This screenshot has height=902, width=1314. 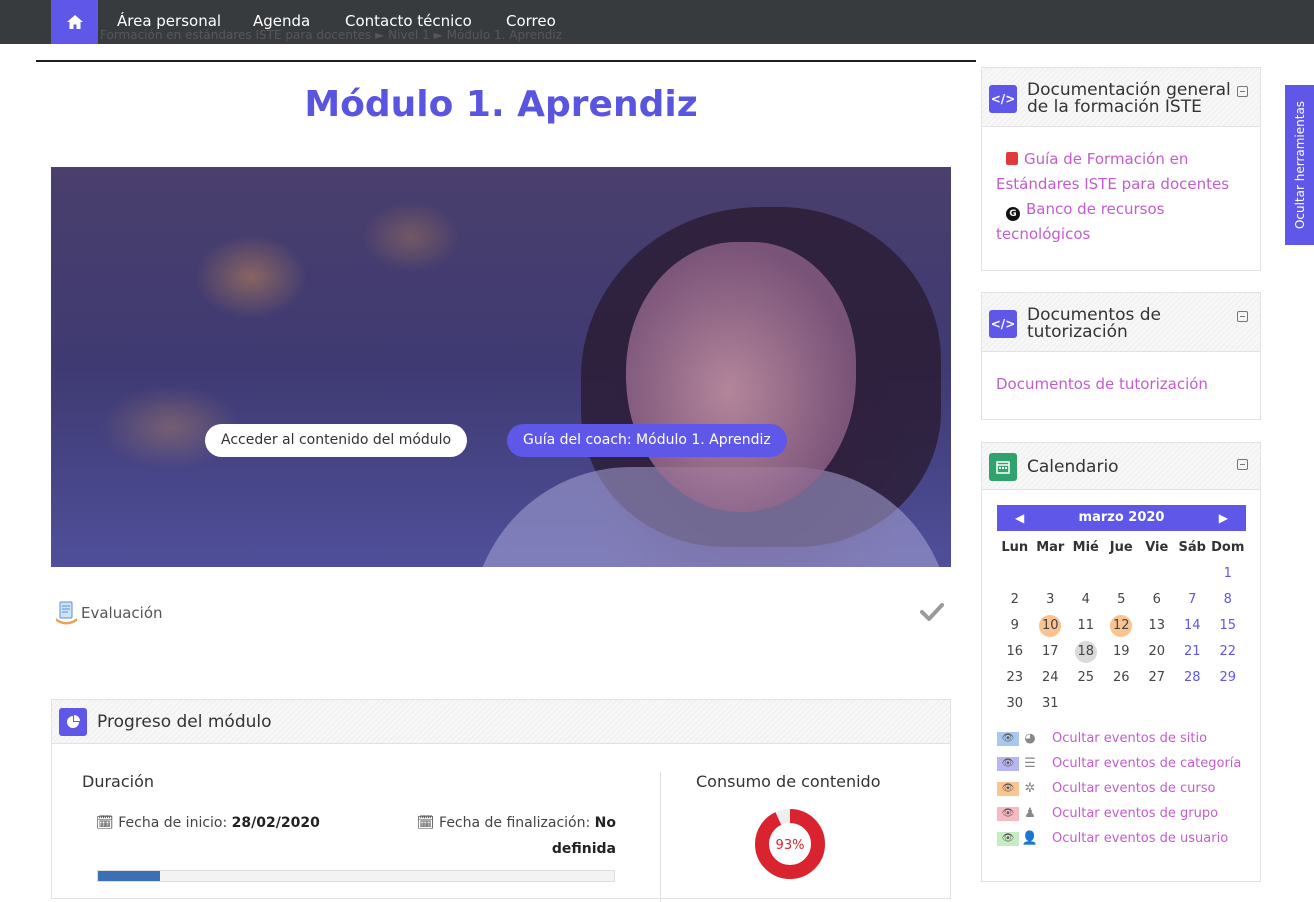 I want to click on calendar-day-marker: 10, so click(x=1050, y=626).